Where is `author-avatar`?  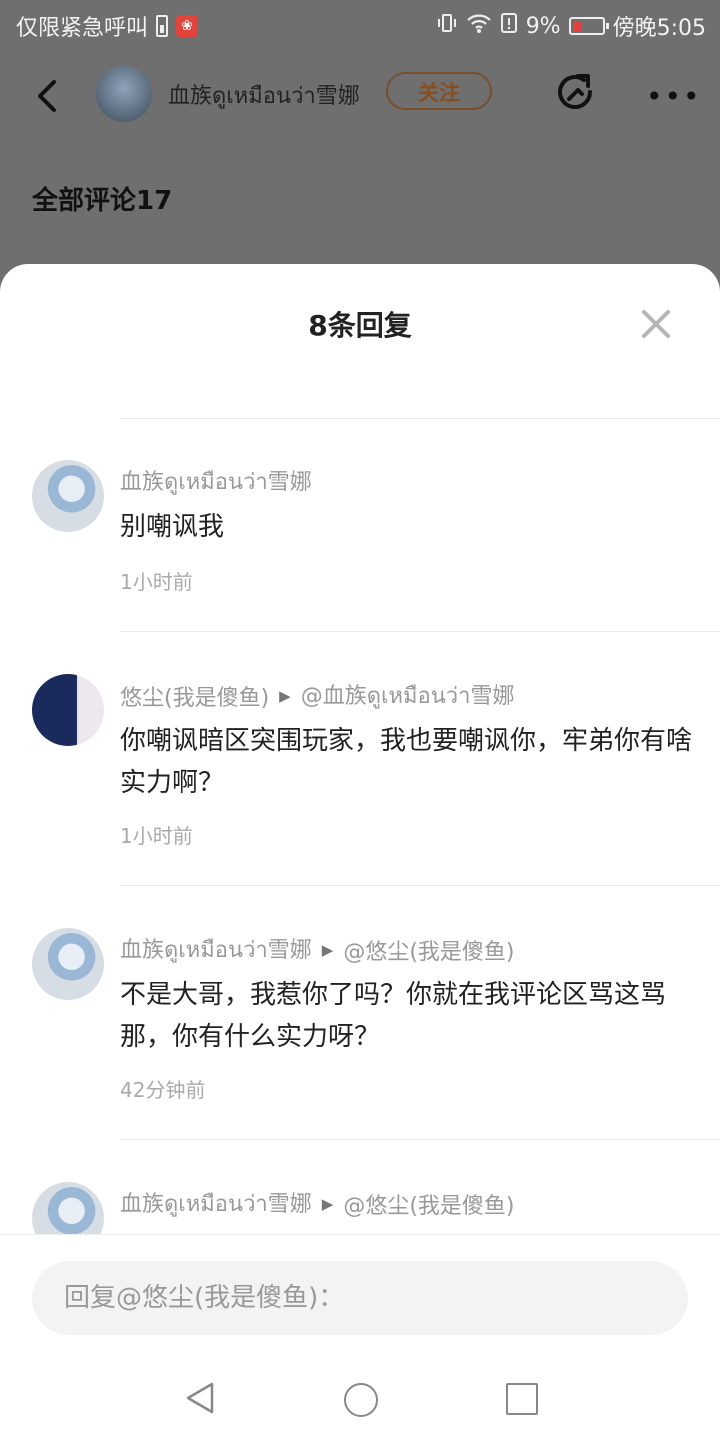
author-avatar is located at coordinates (124, 94).